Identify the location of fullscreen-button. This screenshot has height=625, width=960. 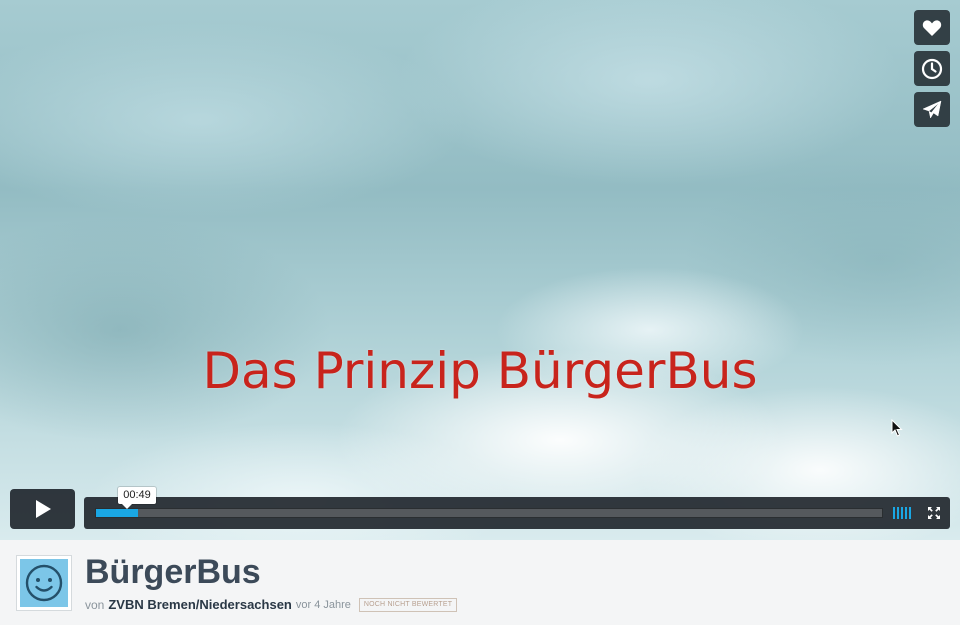
(934, 513).